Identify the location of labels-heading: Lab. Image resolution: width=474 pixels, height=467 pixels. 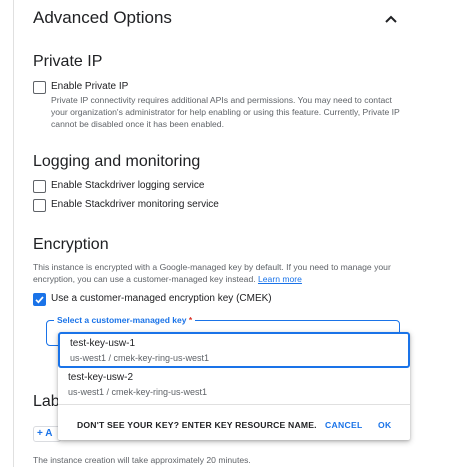
(46, 401).